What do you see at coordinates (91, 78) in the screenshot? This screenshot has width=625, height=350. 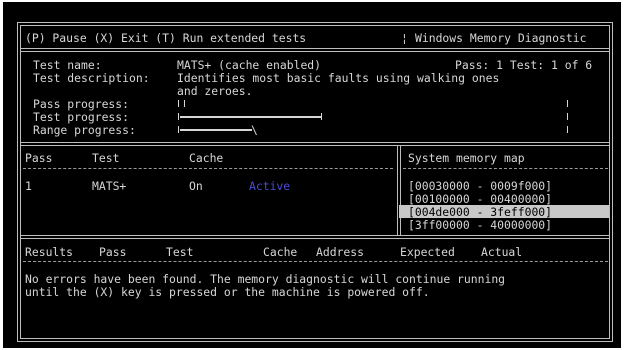 I see `test-description-label: Test description:` at bounding box center [91, 78].